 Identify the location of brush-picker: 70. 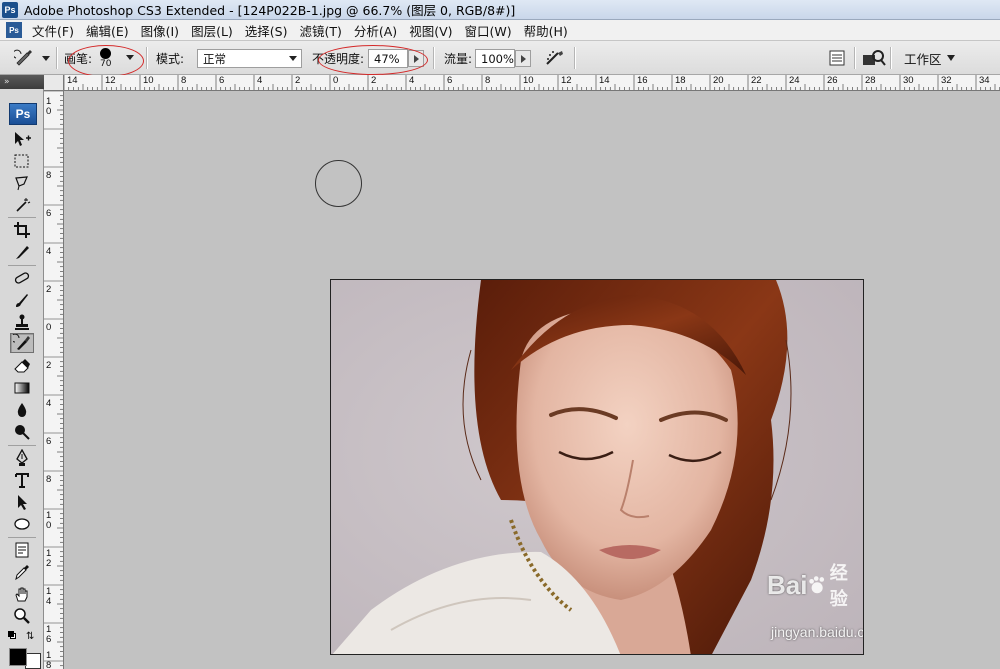
(103, 58).